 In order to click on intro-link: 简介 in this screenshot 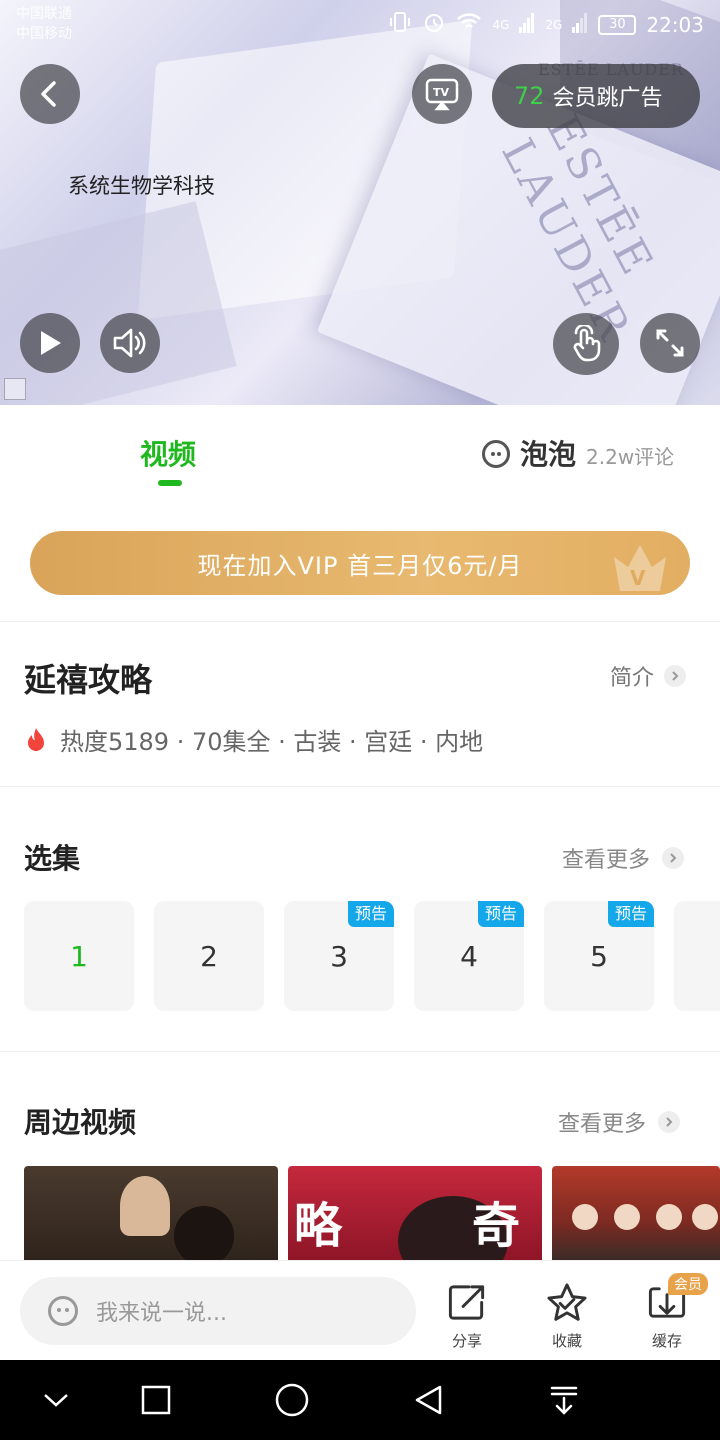, I will do `click(648, 676)`.